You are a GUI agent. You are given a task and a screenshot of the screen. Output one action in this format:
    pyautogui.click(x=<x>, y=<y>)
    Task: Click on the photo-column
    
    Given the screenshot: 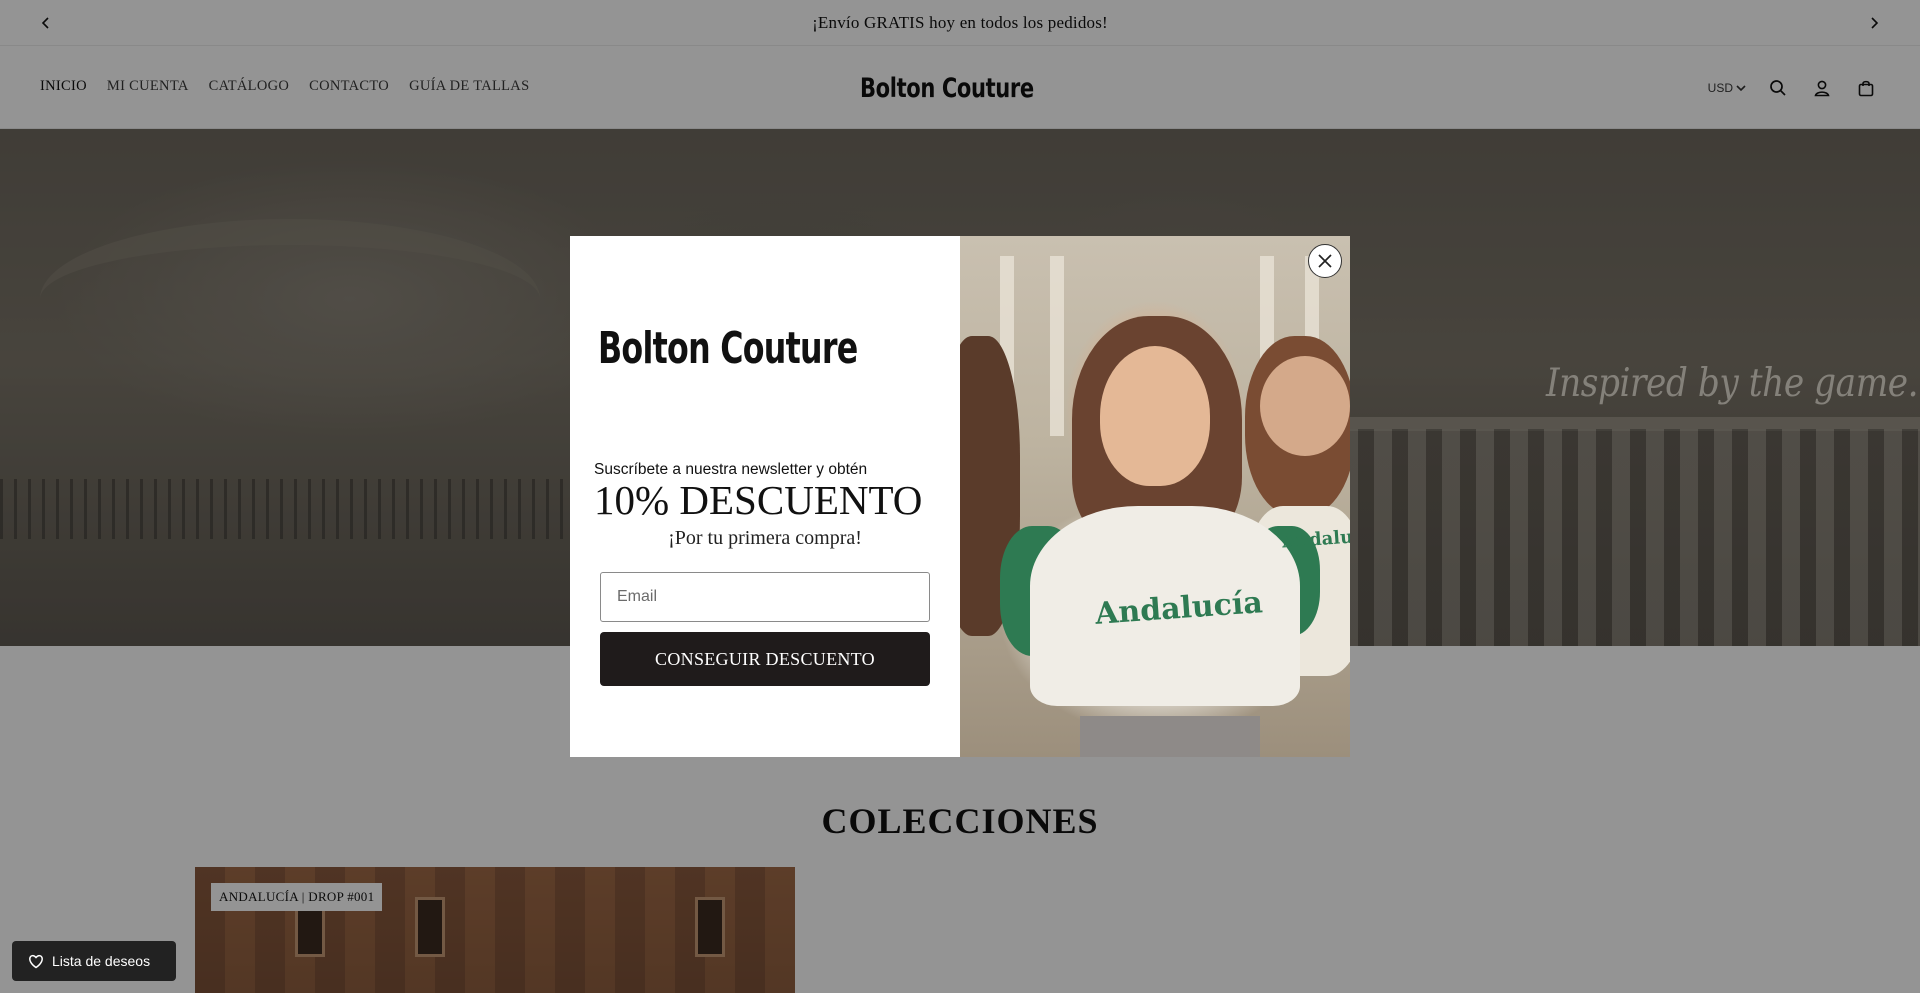 What is the action you would take?
    pyautogui.click(x=1057, y=346)
    